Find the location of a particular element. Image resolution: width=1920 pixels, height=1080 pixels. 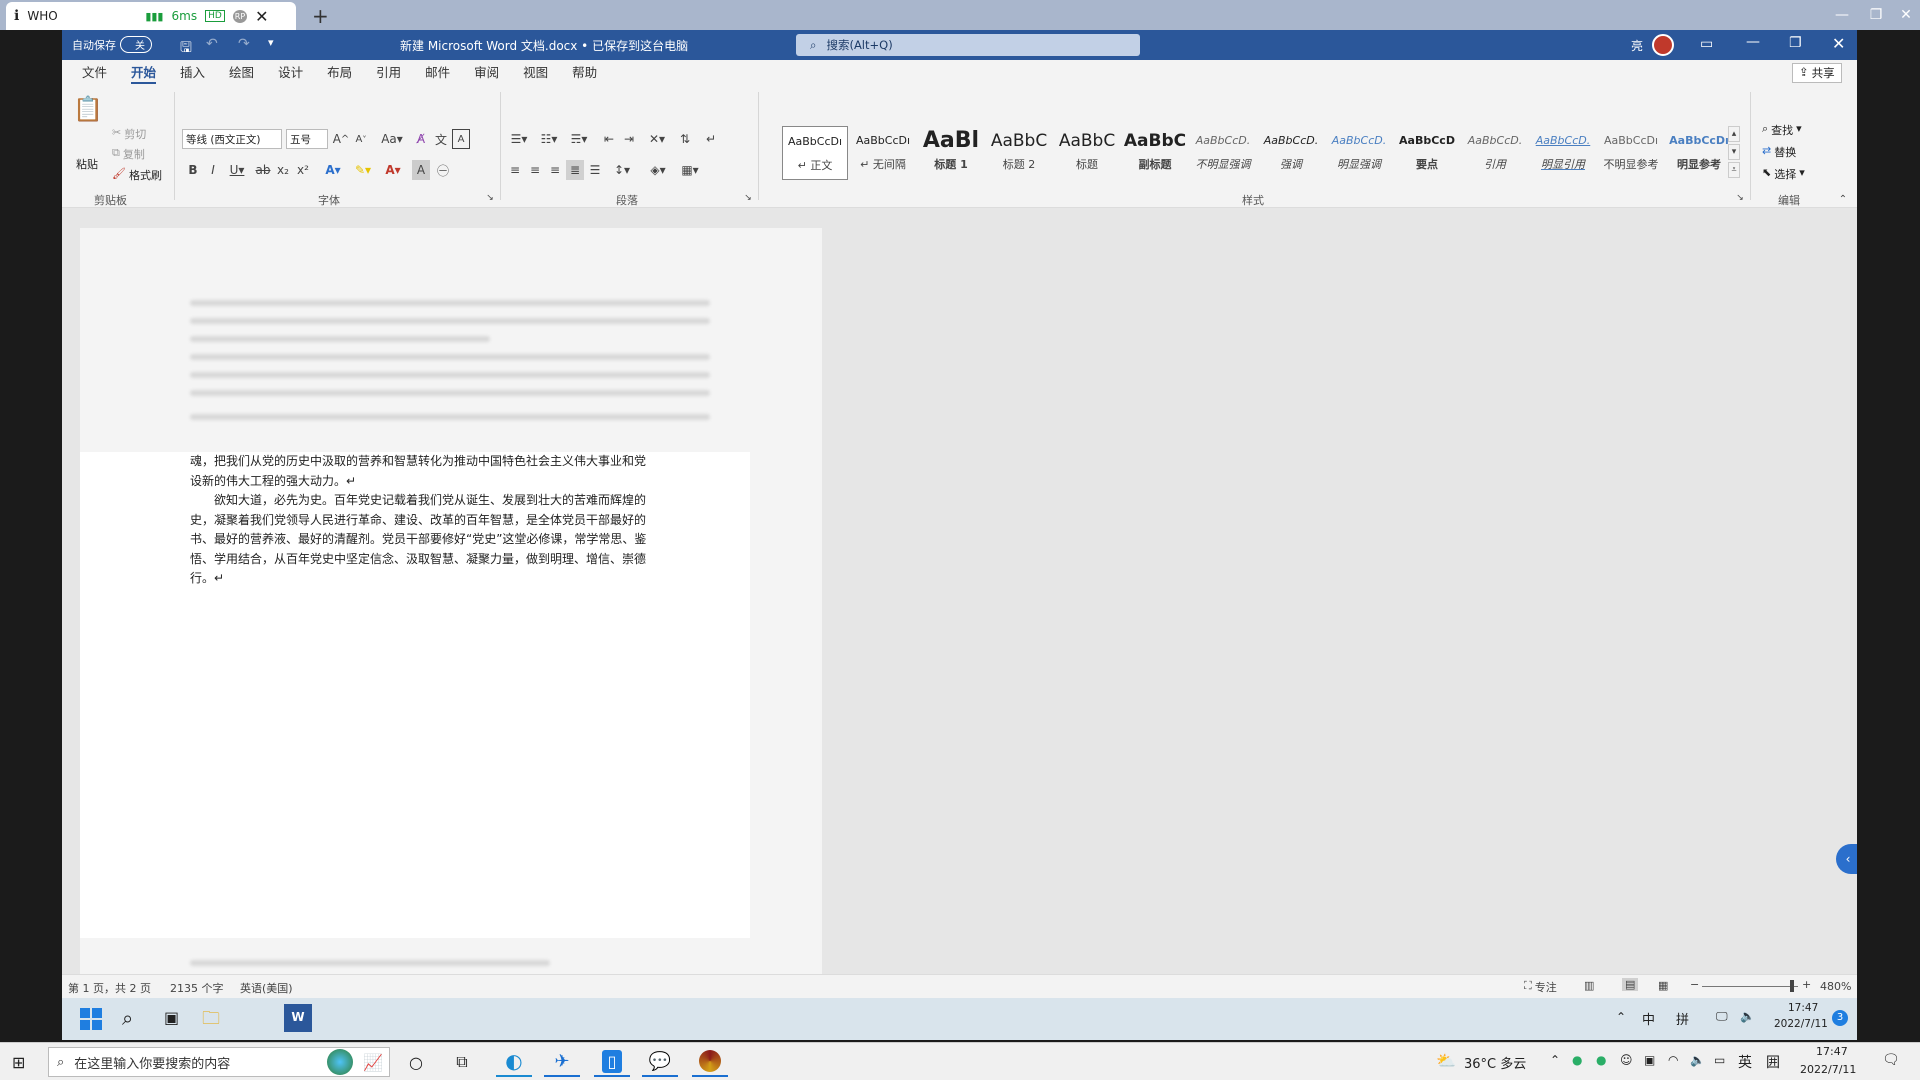

style-subtitle: AaBbC 副标题 is located at coordinates (1155, 153).